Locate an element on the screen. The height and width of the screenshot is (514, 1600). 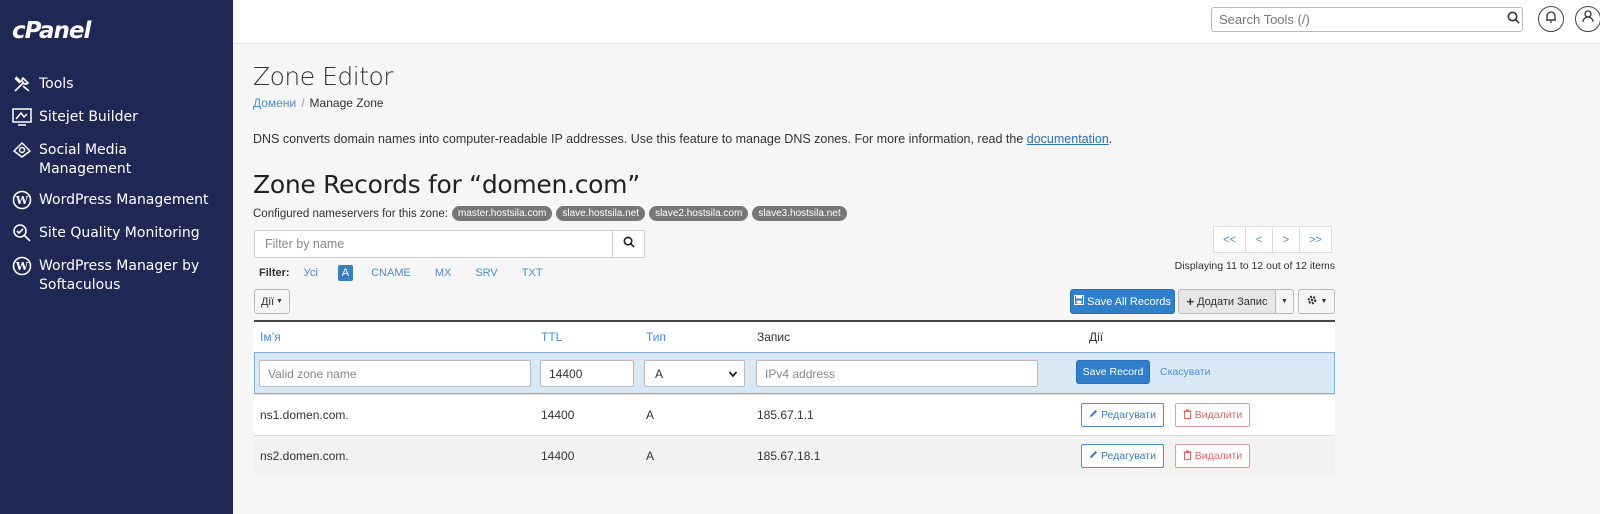
bell-icon is located at coordinates (1551, 19).